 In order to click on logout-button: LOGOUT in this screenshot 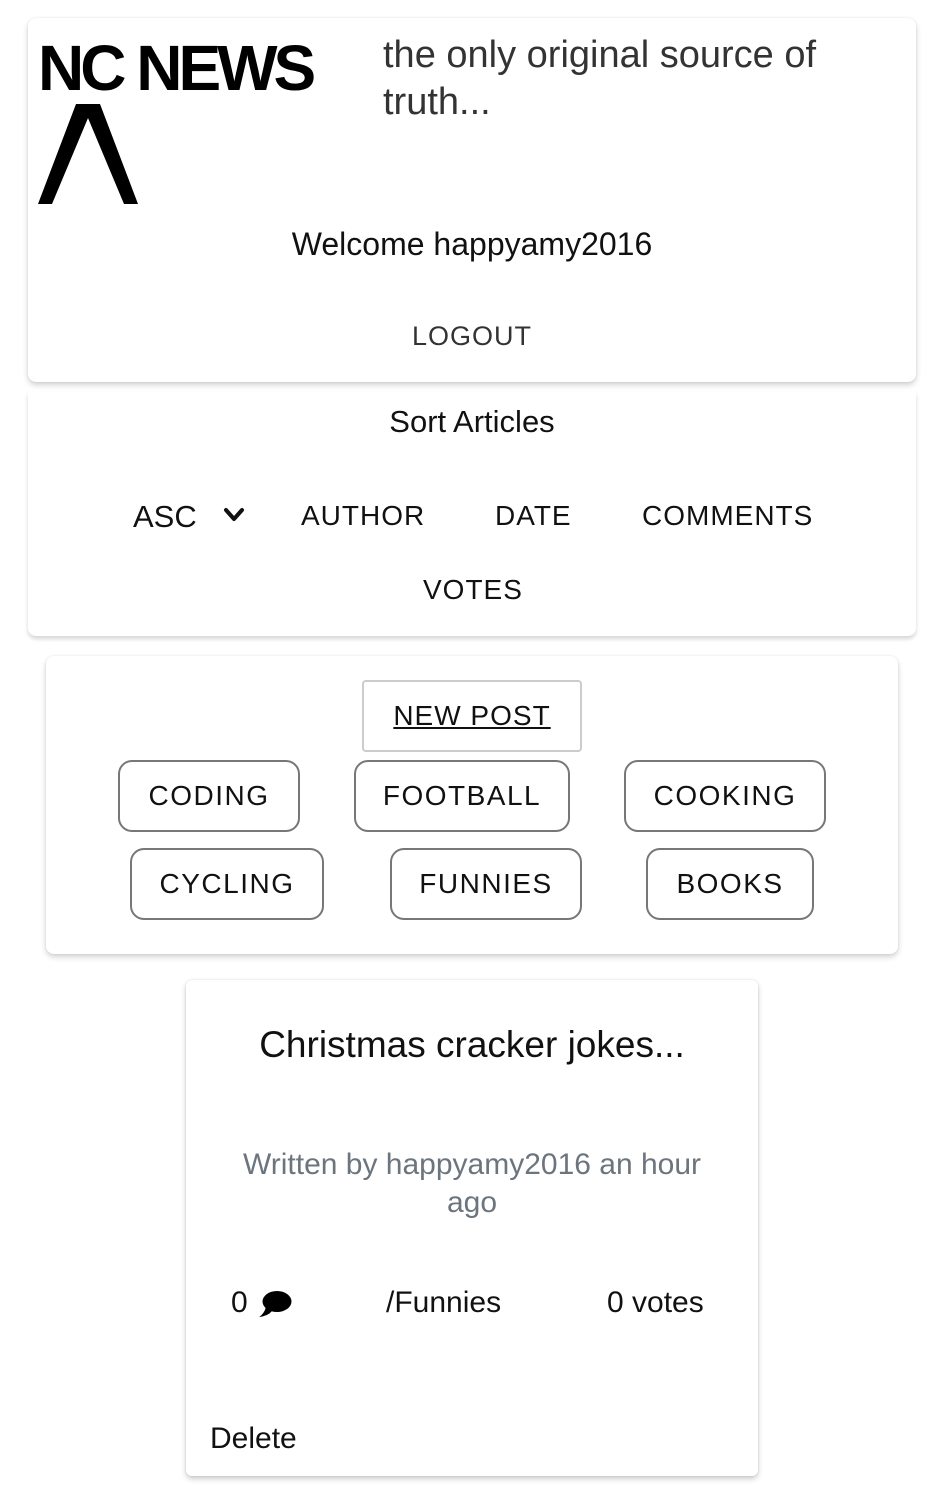, I will do `click(472, 336)`.